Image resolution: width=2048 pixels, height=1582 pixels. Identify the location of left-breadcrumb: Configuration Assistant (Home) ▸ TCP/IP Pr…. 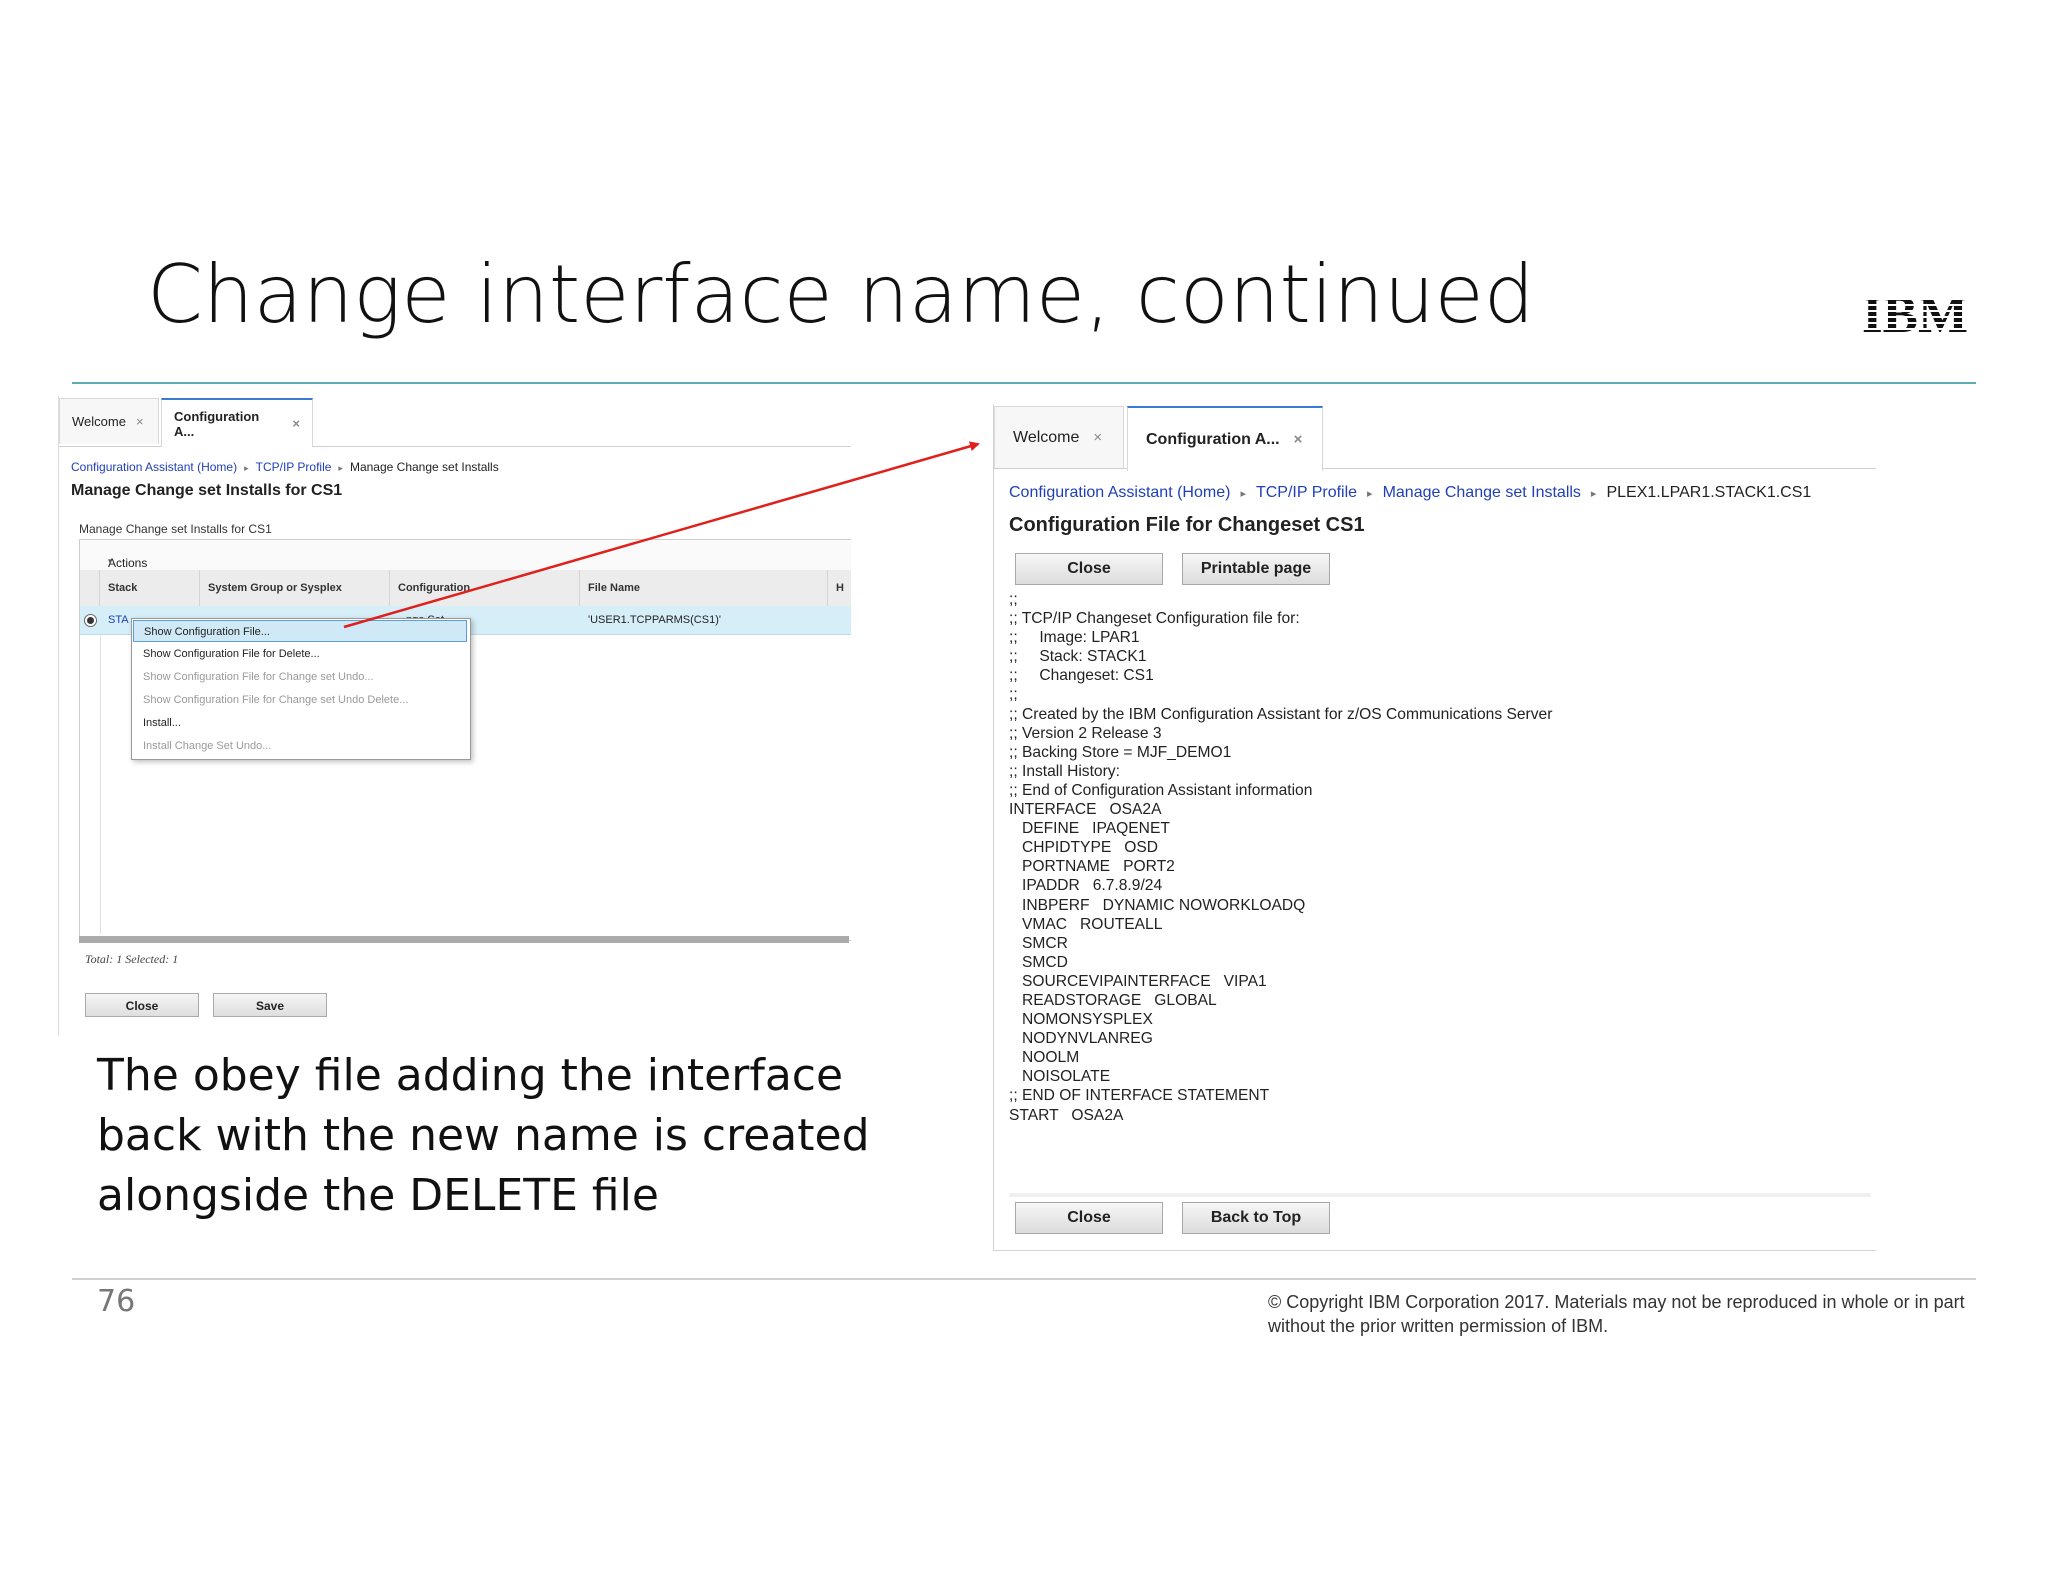
(285, 467).